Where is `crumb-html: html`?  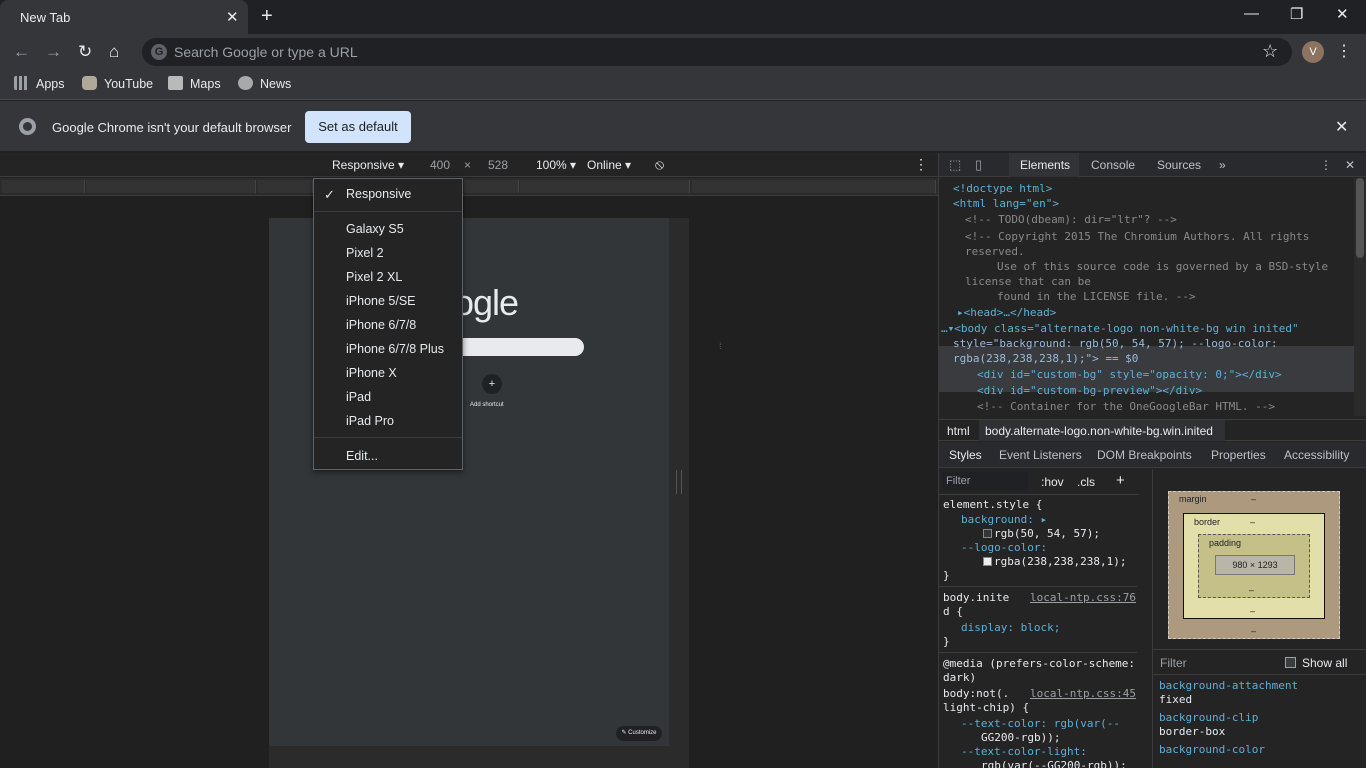
crumb-html: html is located at coordinates (958, 431).